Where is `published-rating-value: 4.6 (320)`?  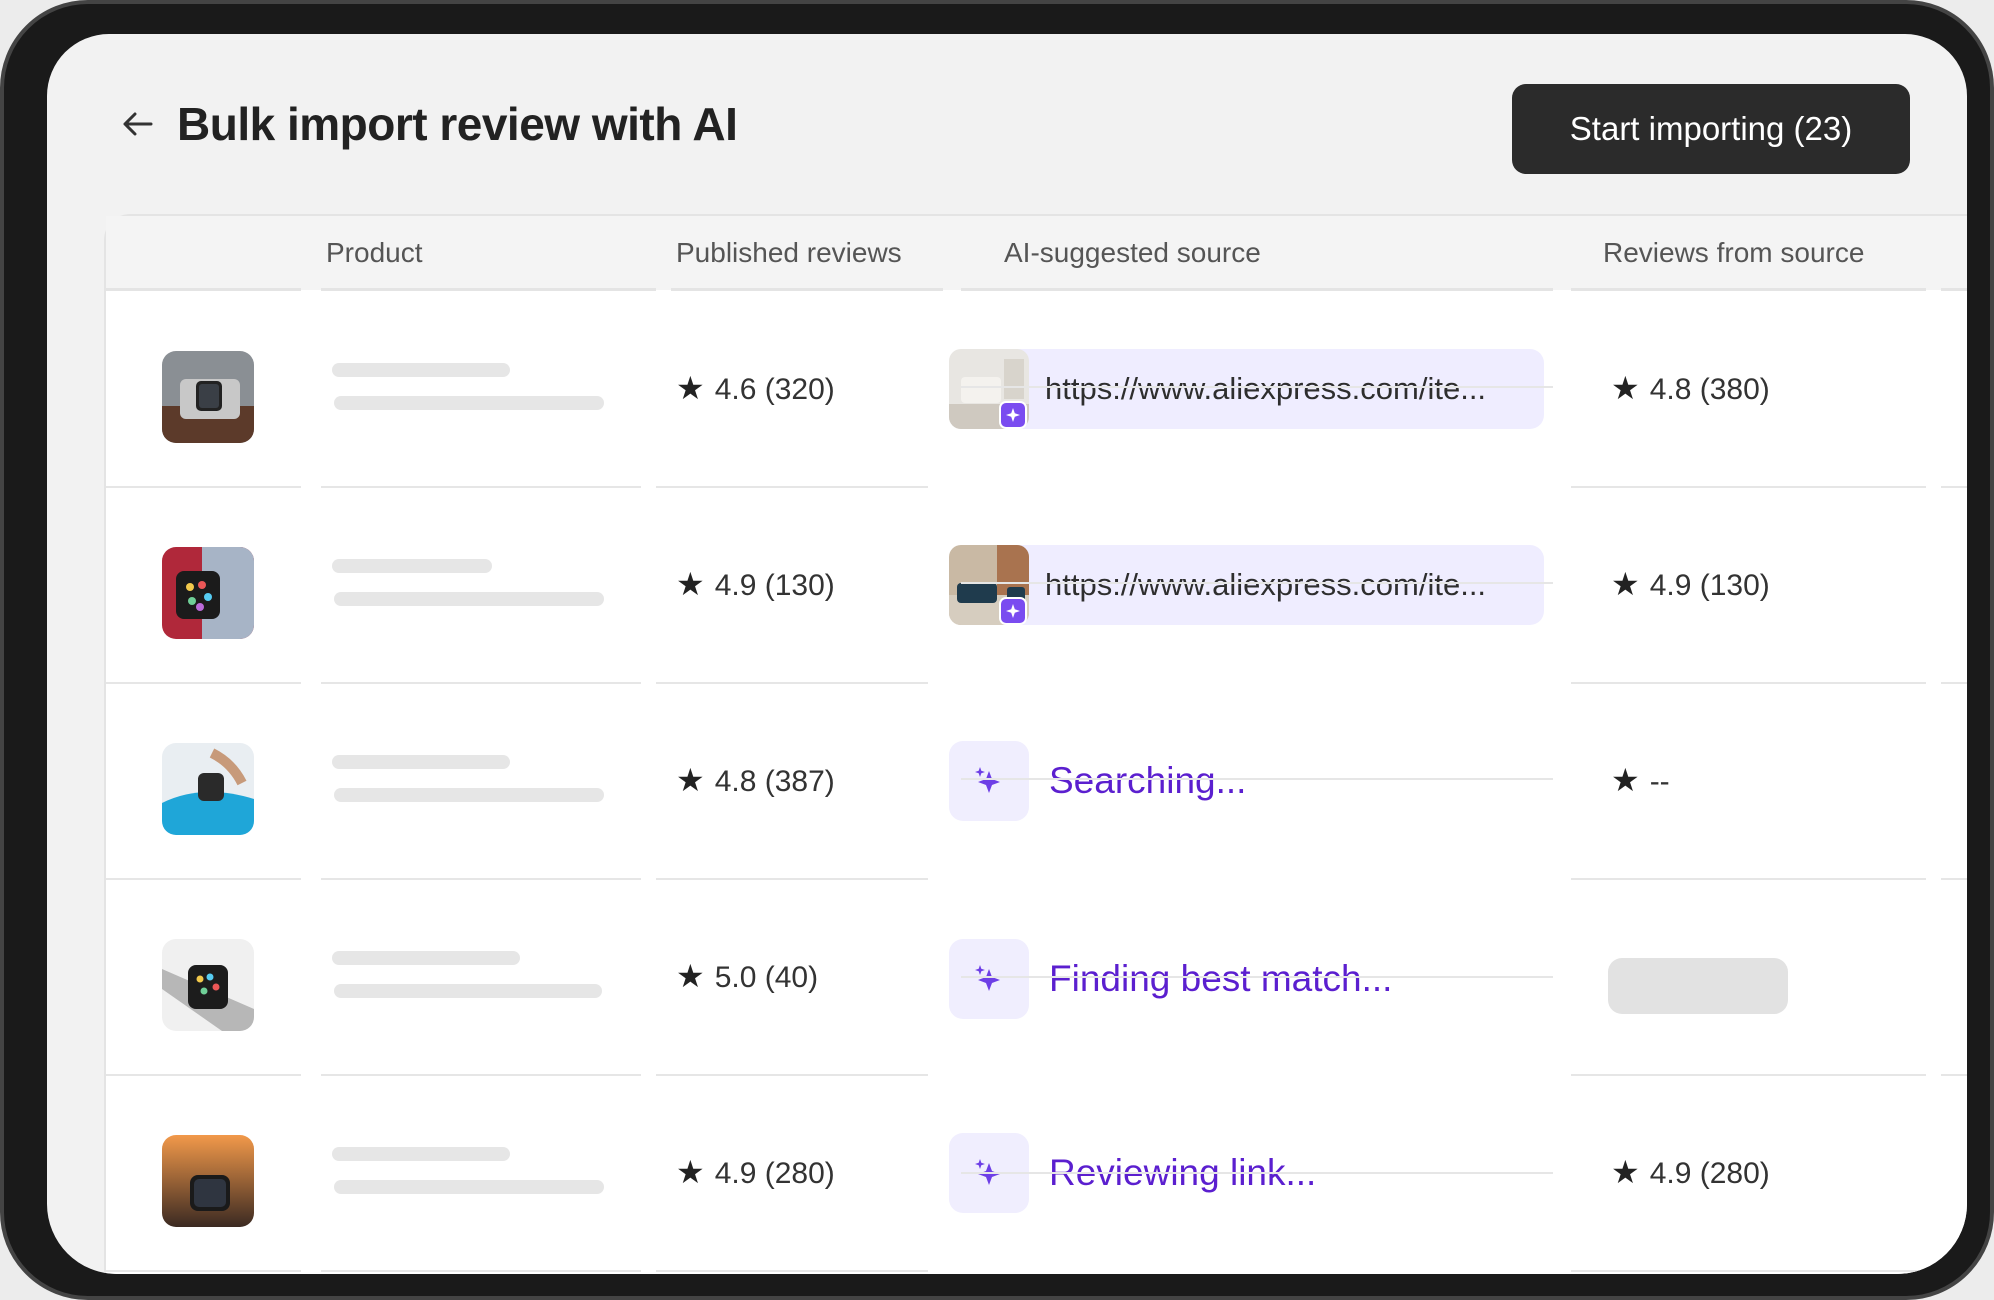
published-rating-value: 4.6 (320) is located at coordinates (774, 389).